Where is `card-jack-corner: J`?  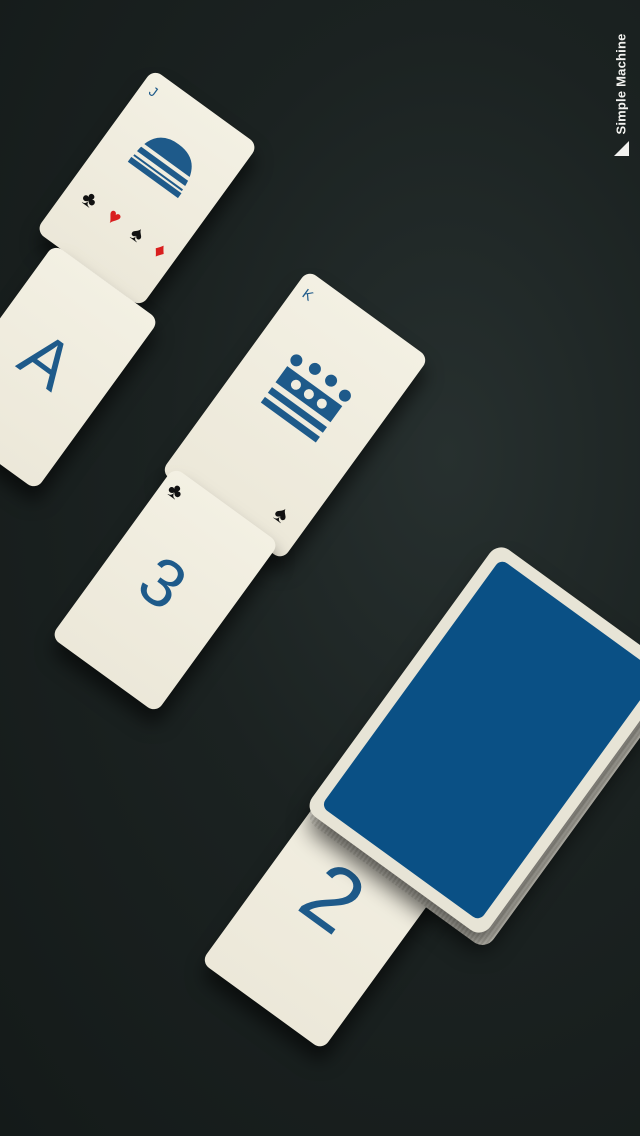
card-jack-corner: J is located at coordinates (154, 91).